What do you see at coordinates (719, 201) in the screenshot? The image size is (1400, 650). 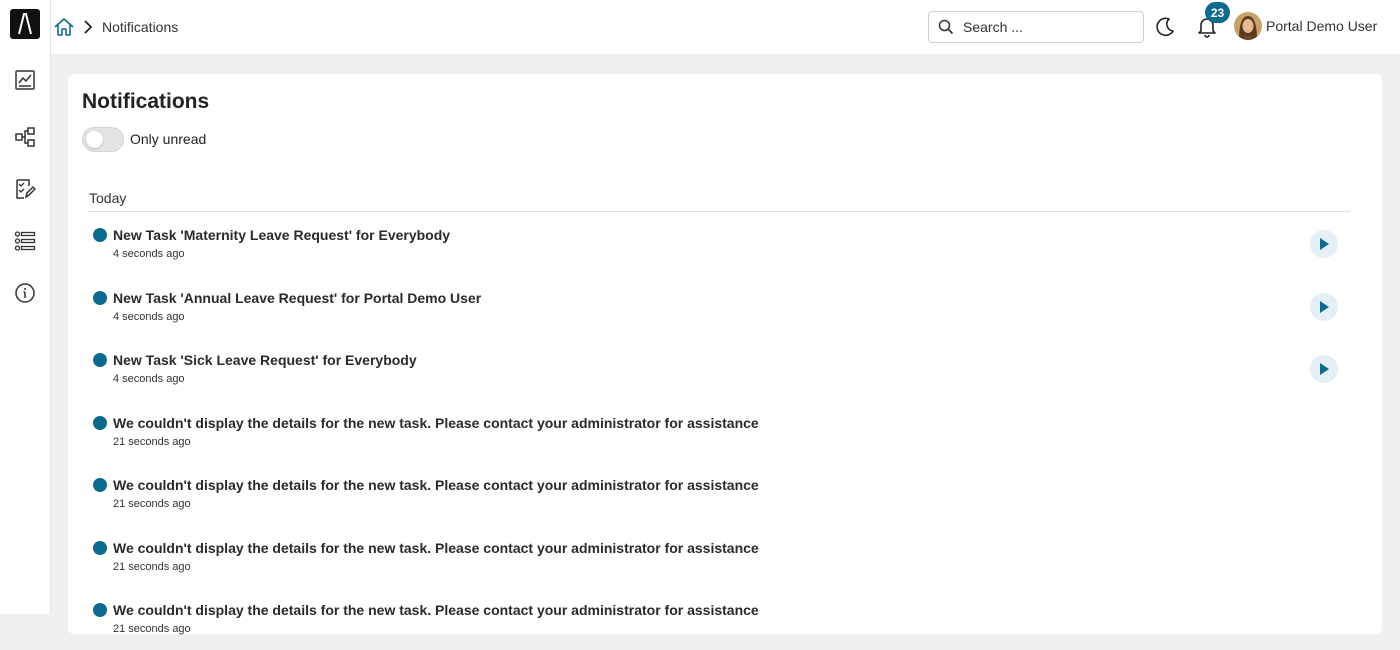 I see `section-header-today: Today` at bounding box center [719, 201].